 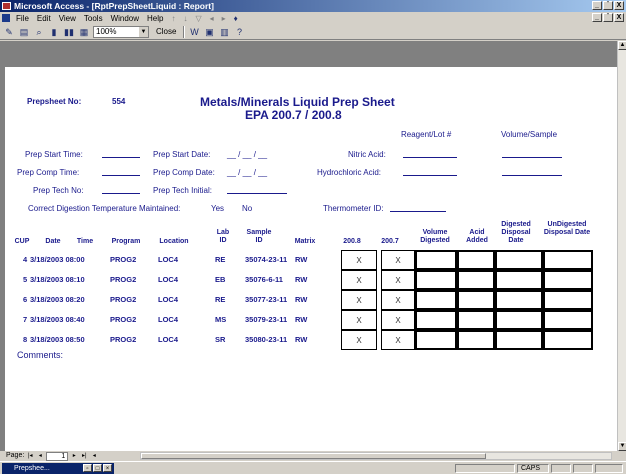 I want to click on col-200-8: 200.8, so click(x=352, y=241).